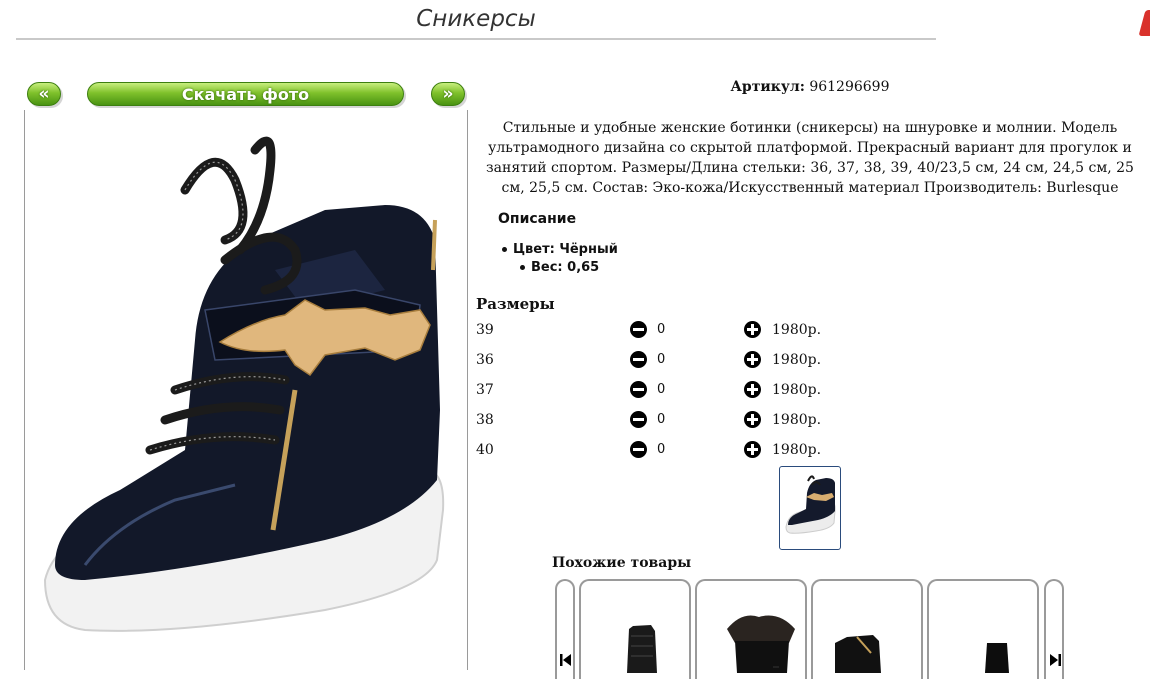 Image resolution: width=1150 pixels, height=679 pixels. Describe the element at coordinates (676, 361) in the screenshot. I see `size-row: 36 0 1980р.` at that location.